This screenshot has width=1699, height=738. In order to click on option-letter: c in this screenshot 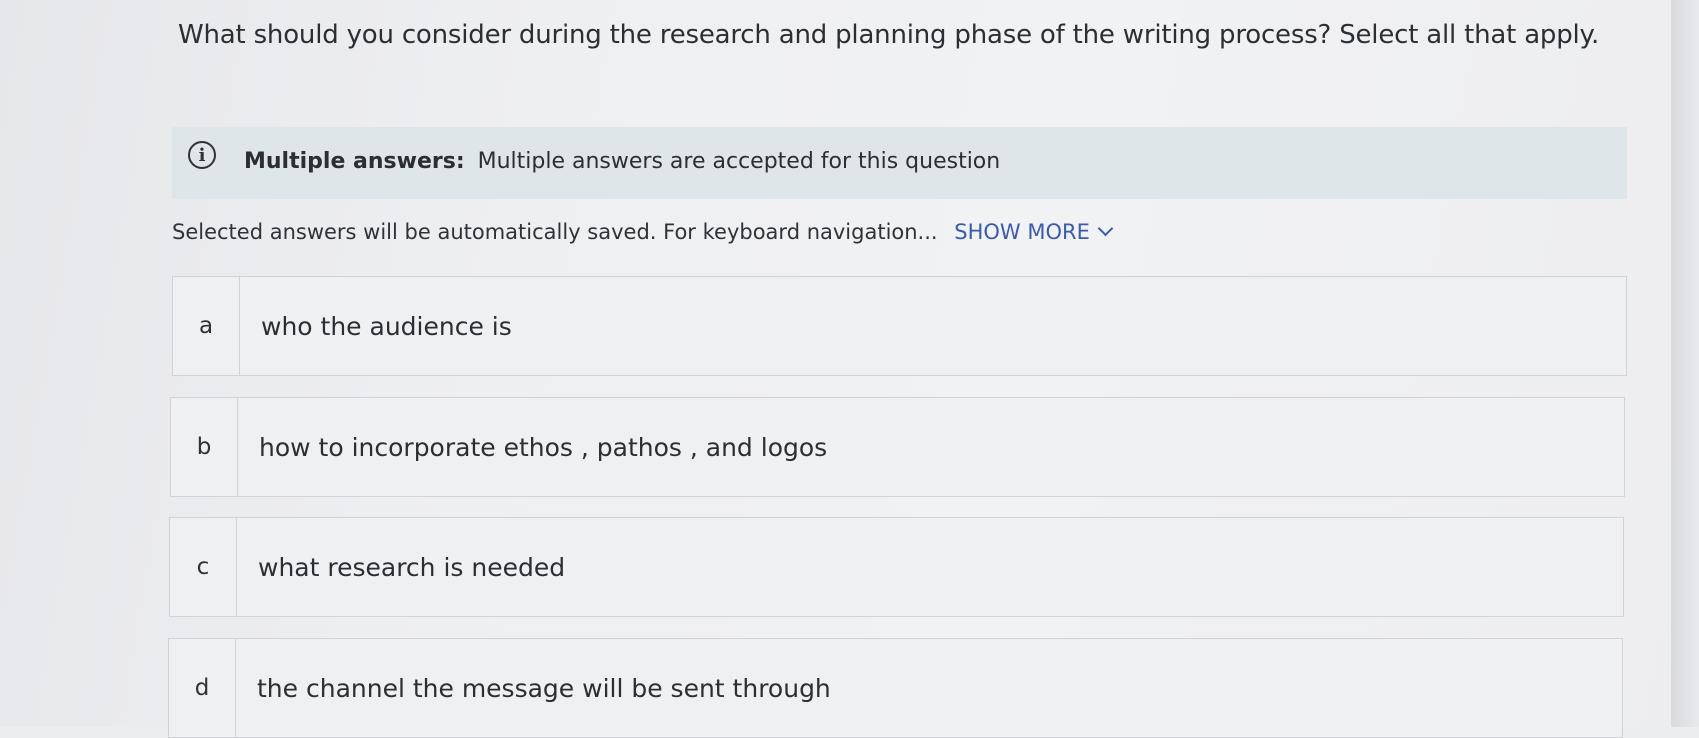, I will do `click(203, 567)`.